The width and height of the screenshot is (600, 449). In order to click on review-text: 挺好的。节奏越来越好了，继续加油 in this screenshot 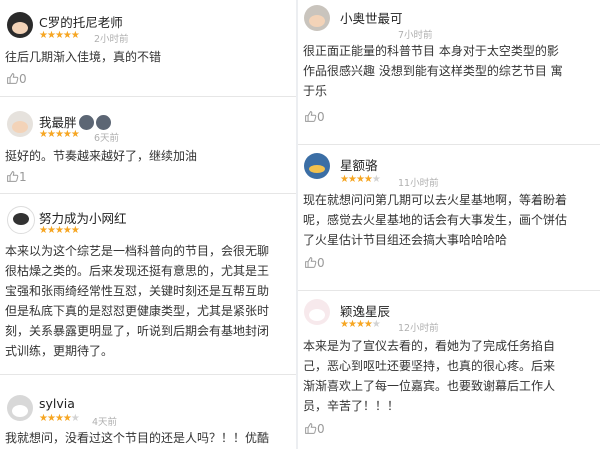, I will do `click(101, 156)`.